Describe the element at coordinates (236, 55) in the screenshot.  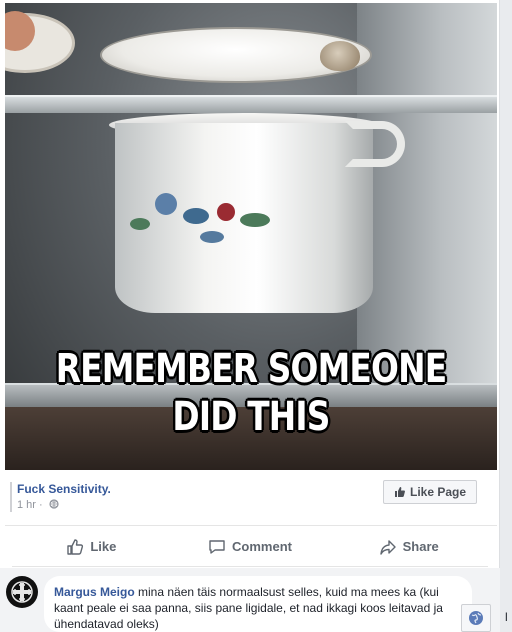
I see `image-pot-lid` at that location.